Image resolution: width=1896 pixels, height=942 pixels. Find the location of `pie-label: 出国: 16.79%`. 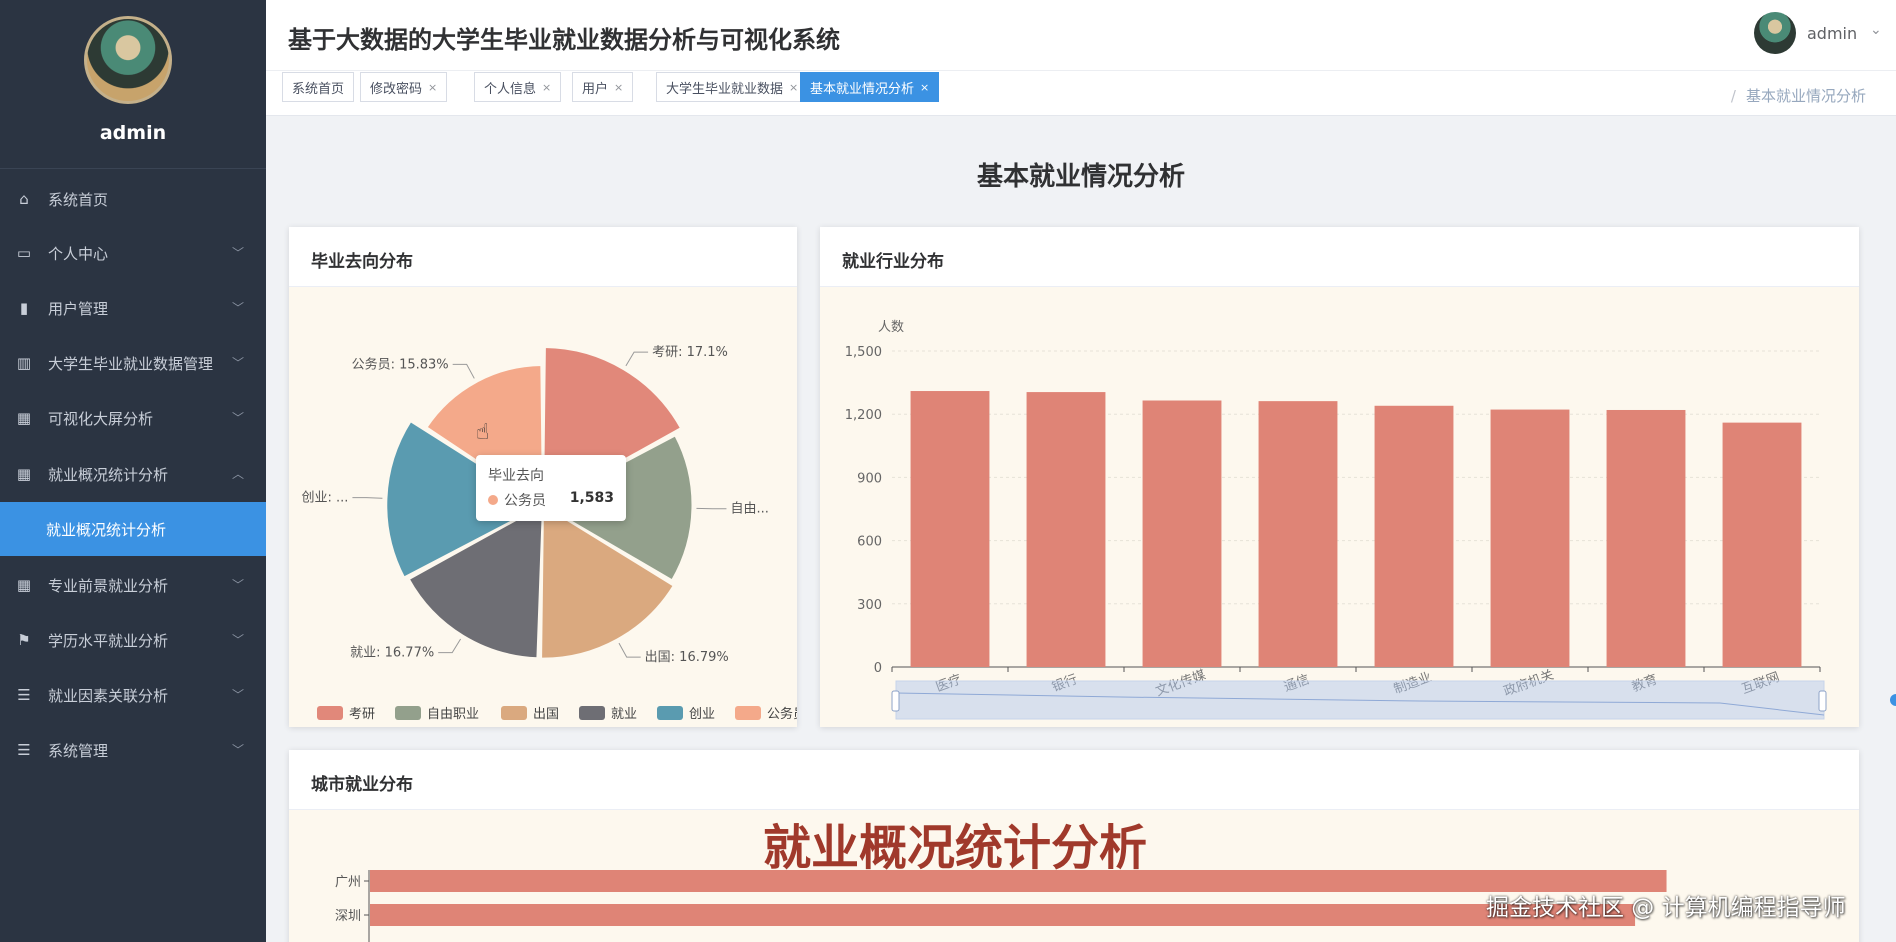

pie-label: 出国: 16.79% is located at coordinates (687, 657).